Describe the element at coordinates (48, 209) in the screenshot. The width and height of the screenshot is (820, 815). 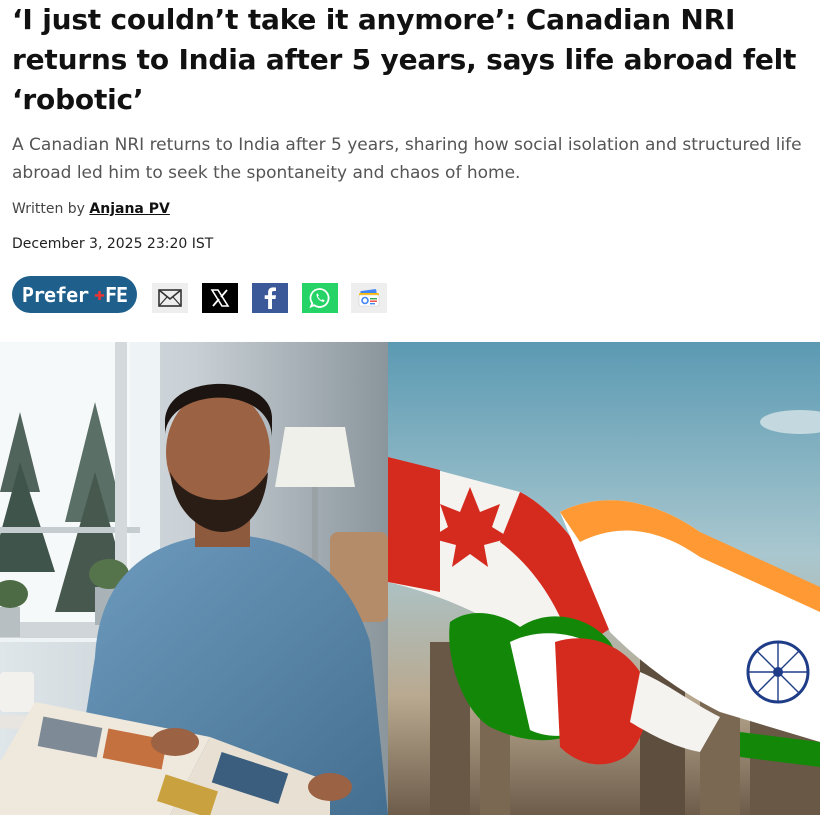
I see `byline-prefix: Written by` at that location.